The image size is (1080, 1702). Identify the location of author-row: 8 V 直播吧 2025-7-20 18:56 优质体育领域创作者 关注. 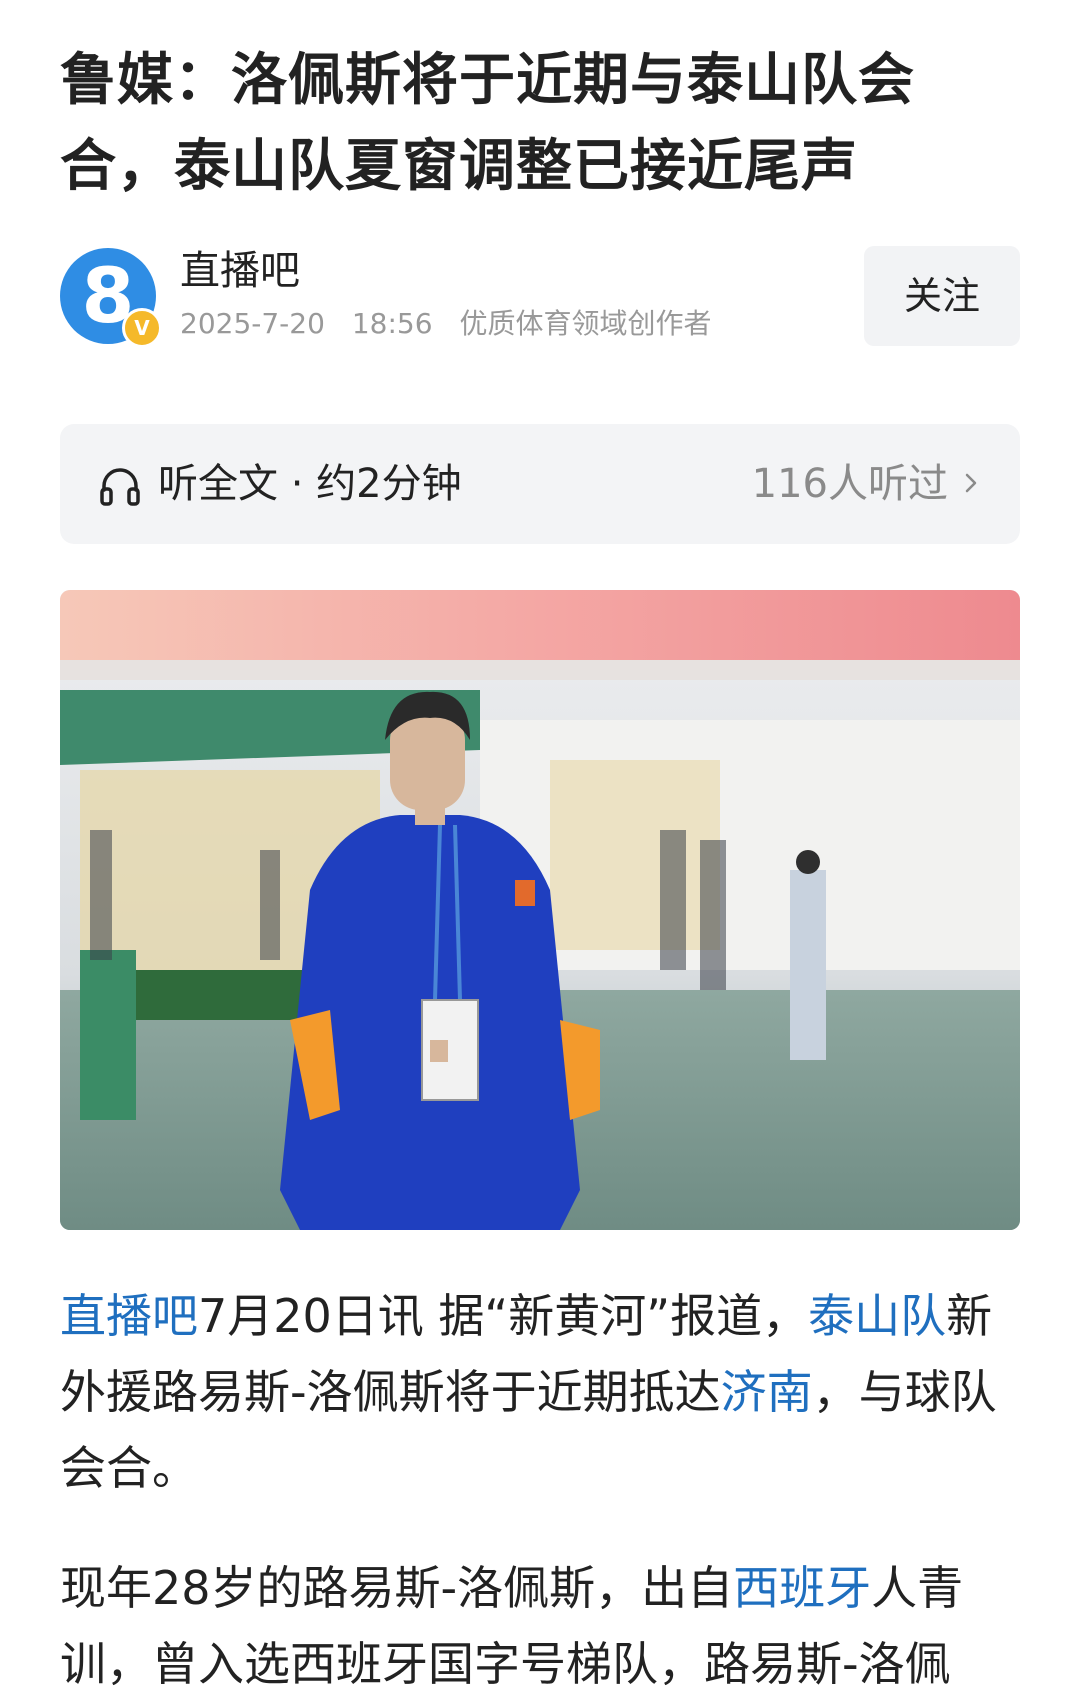
(540, 301).